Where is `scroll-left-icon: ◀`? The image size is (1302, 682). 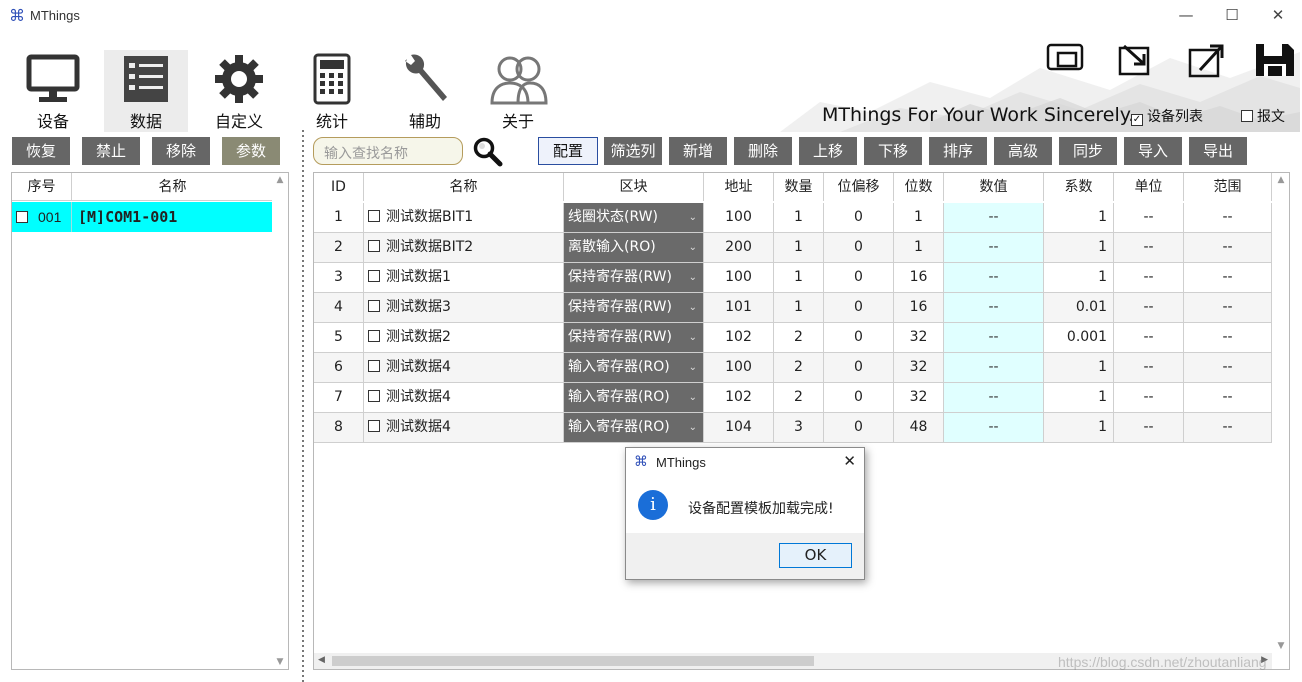
scroll-left-icon: ◀ is located at coordinates (321, 659).